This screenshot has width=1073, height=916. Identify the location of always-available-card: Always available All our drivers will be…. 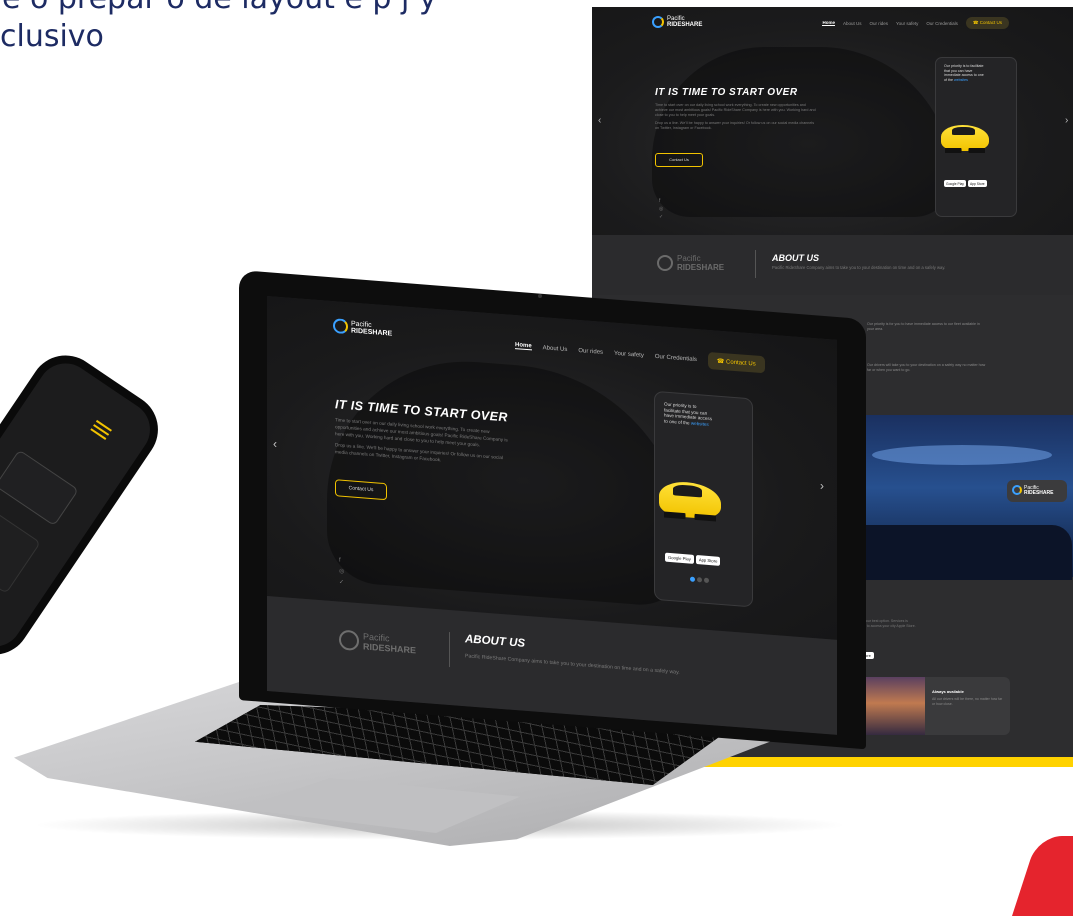
(930, 706).